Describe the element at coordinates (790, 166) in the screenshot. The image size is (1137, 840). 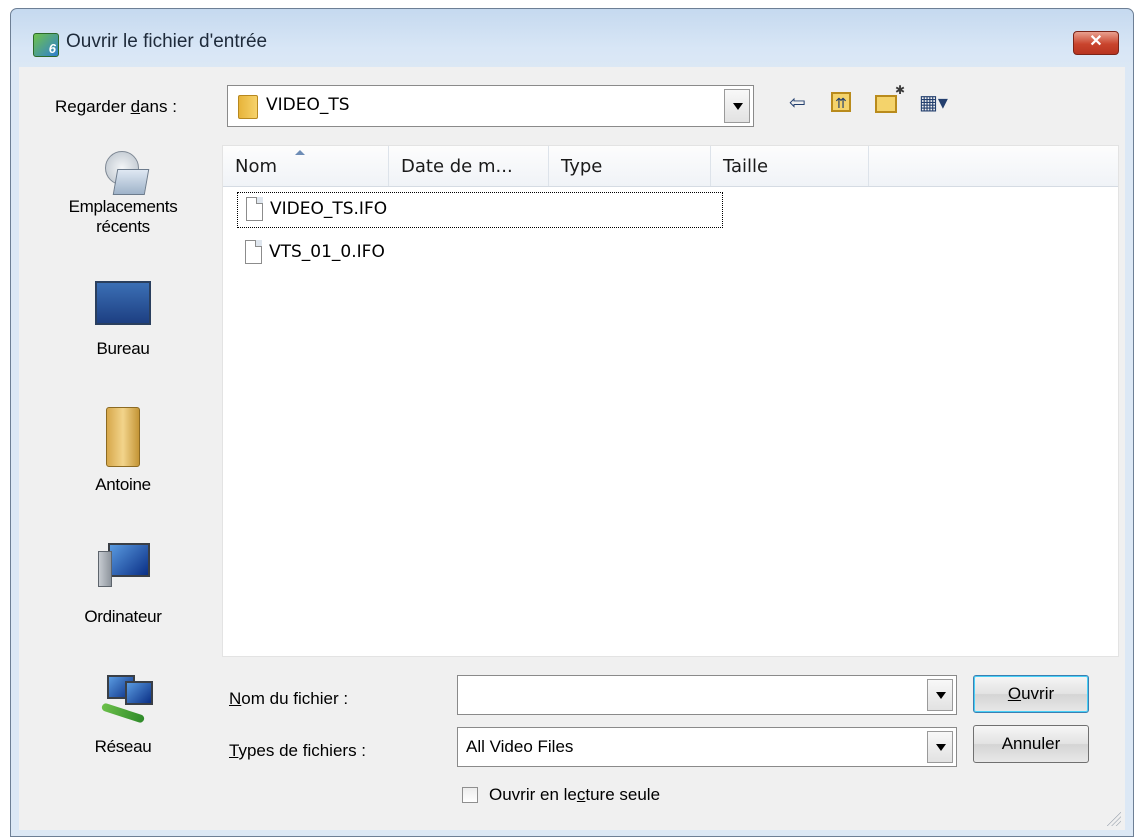
I see `column-header-size: Taille` at that location.